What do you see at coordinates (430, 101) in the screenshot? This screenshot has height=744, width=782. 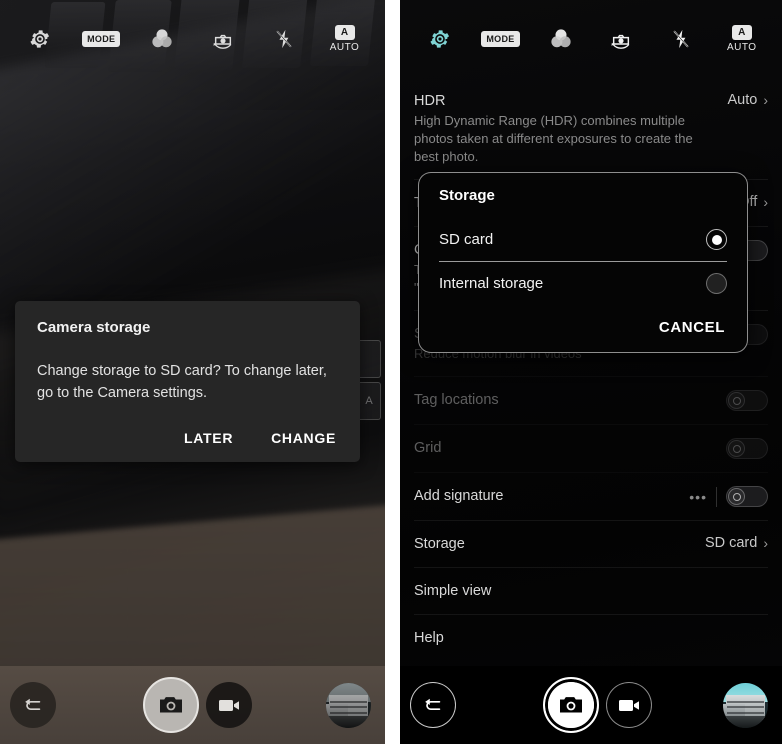 I see `setting-title: HDR` at bounding box center [430, 101].